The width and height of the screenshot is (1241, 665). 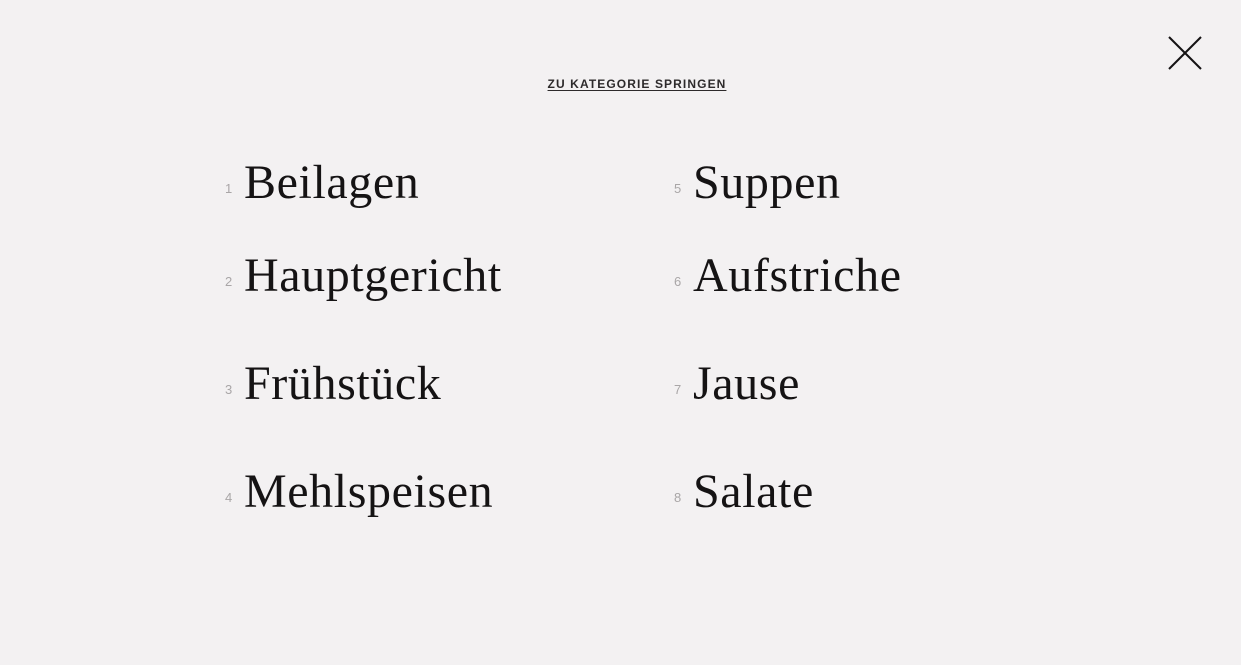 What do you see at coordinates (229, 497) in the screenshot?
I see `category-number: 4` at bounding box center [229, 497].